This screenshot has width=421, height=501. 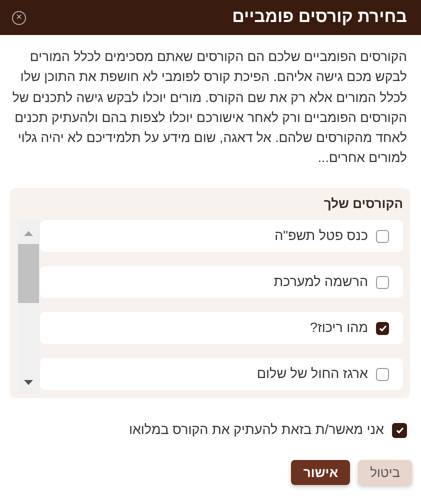 I want to click on scroll-thumb, so click(x=28, y=273).